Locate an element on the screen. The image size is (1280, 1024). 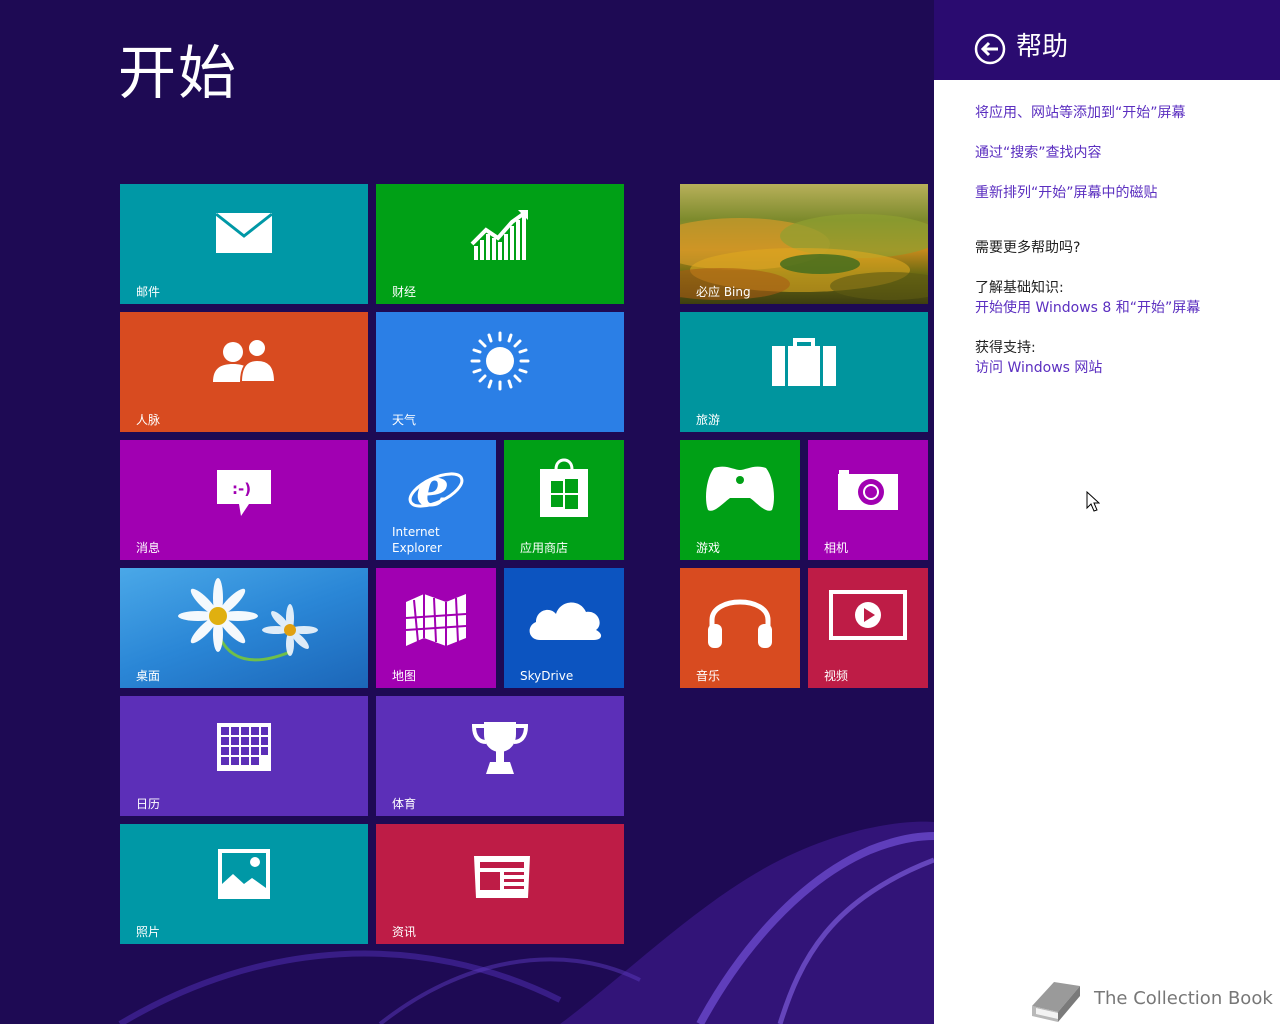
tile-label: 邮件 is located at coordinates (148, 292).